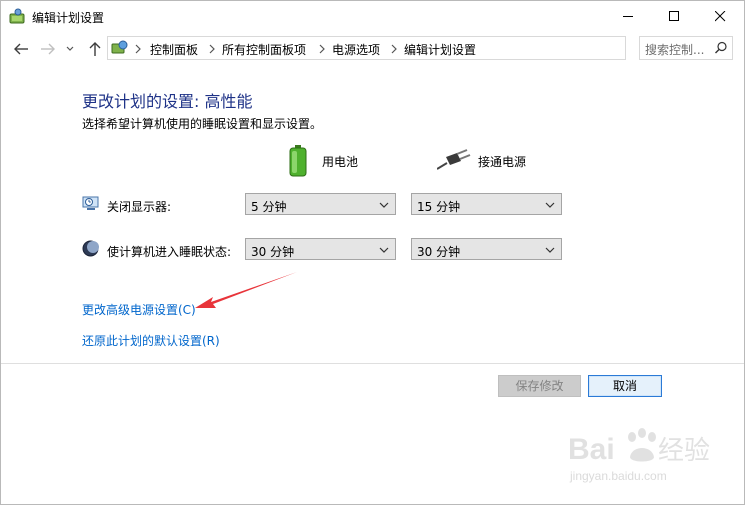  What do you see at coordinates (618, 476) in the screenshot?
I see `watermark-url: jingyan.baidu.com` at bounding box center [618, 476].